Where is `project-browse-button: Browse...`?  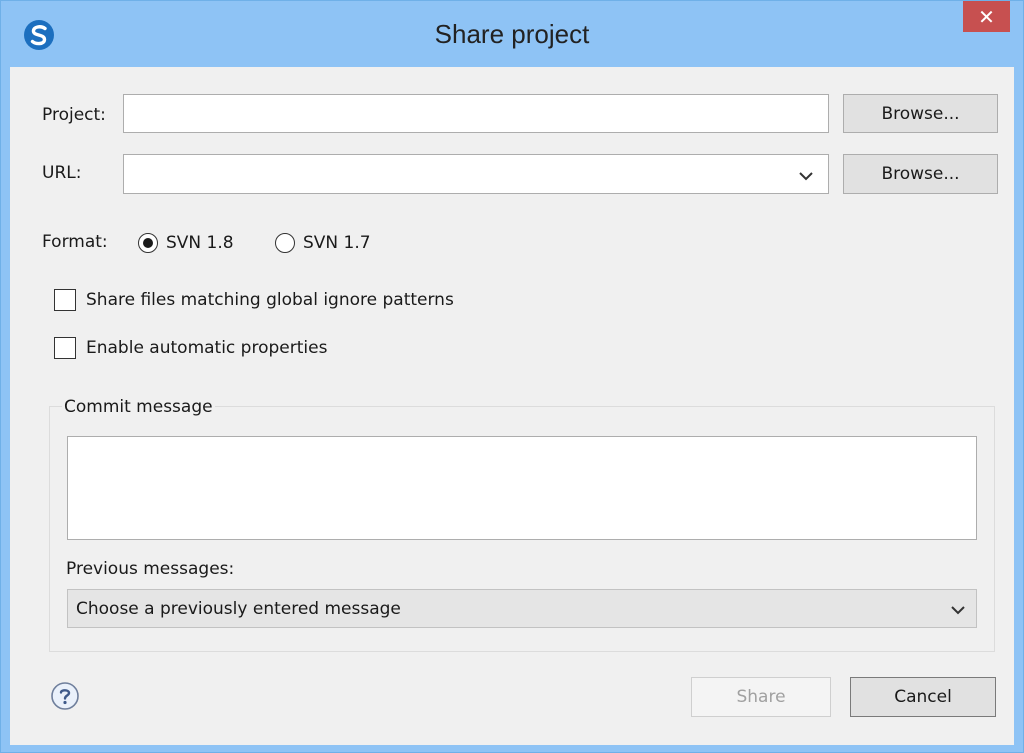
project-browse-button: Browse... is located at coordinates (920, 113).